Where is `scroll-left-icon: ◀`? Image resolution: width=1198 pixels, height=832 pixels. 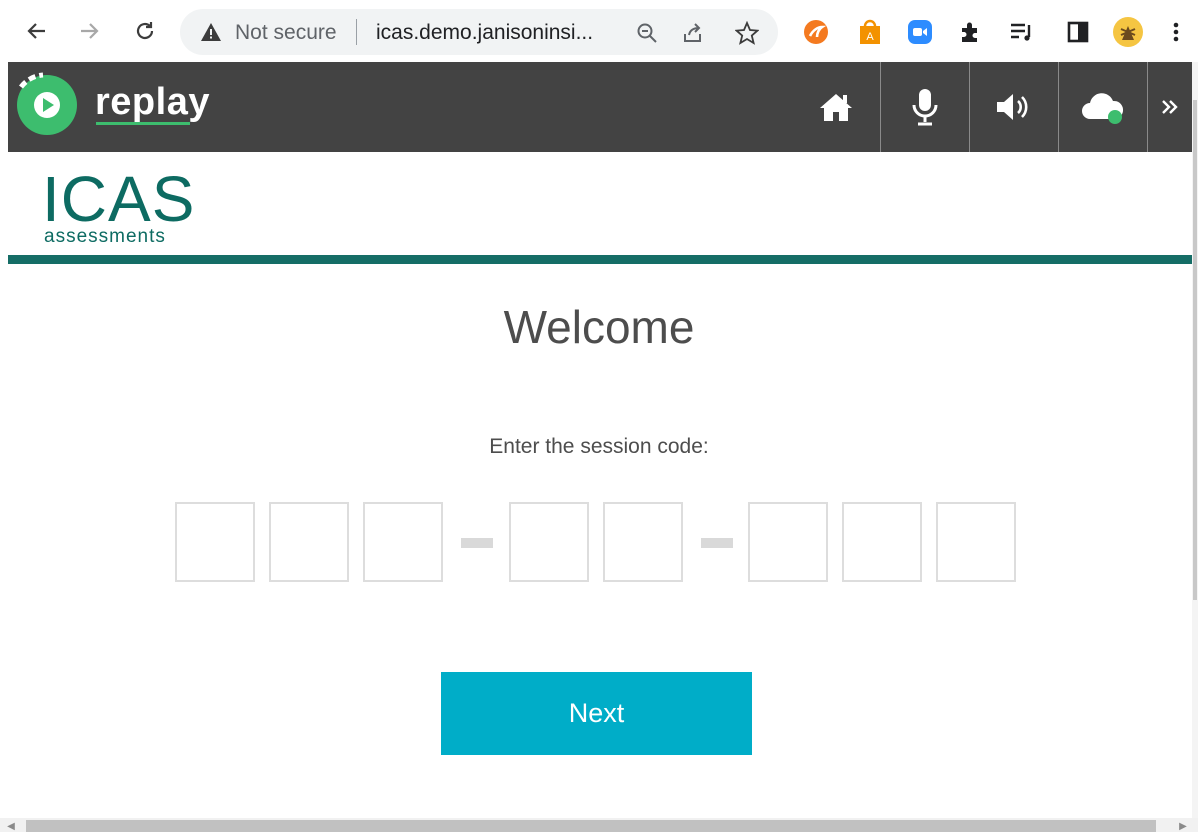
scroll-left-icon: ◀ is located at coordinates (11, 826).